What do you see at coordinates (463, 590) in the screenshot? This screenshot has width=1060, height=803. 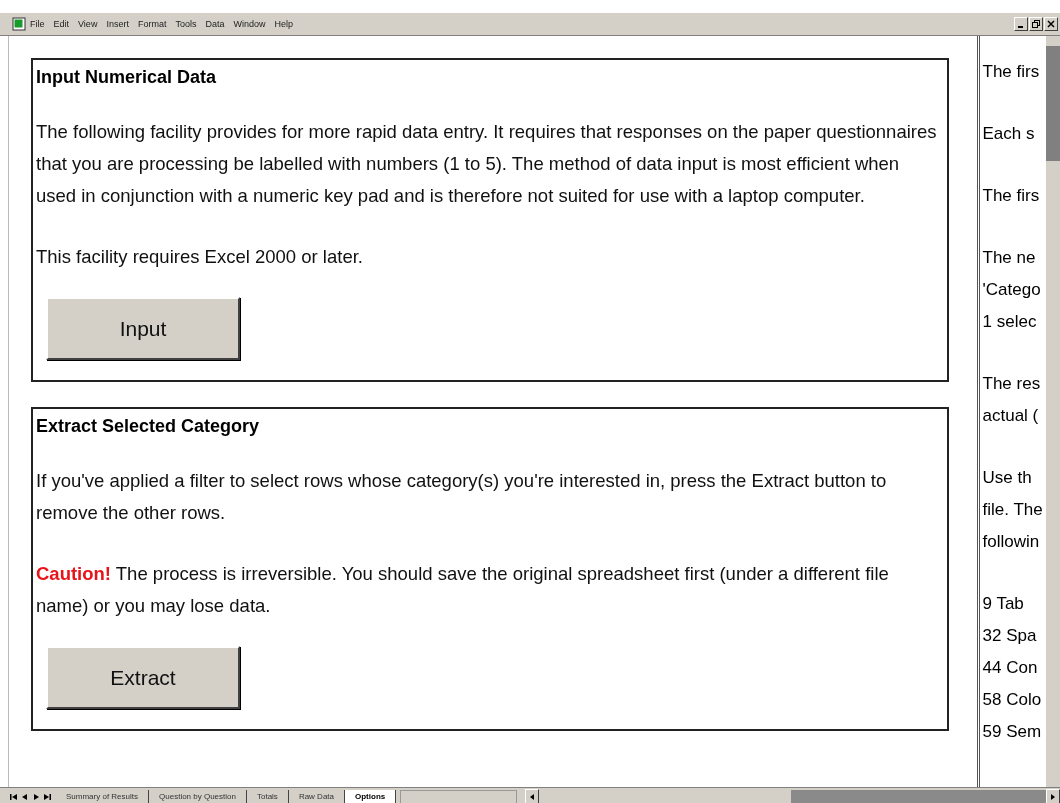 I see `warning-text: Caution! The process is irreversible. You should save the original spreadsheet first (under a different file name) or you may lose data.` at bounding box center [463, 590].